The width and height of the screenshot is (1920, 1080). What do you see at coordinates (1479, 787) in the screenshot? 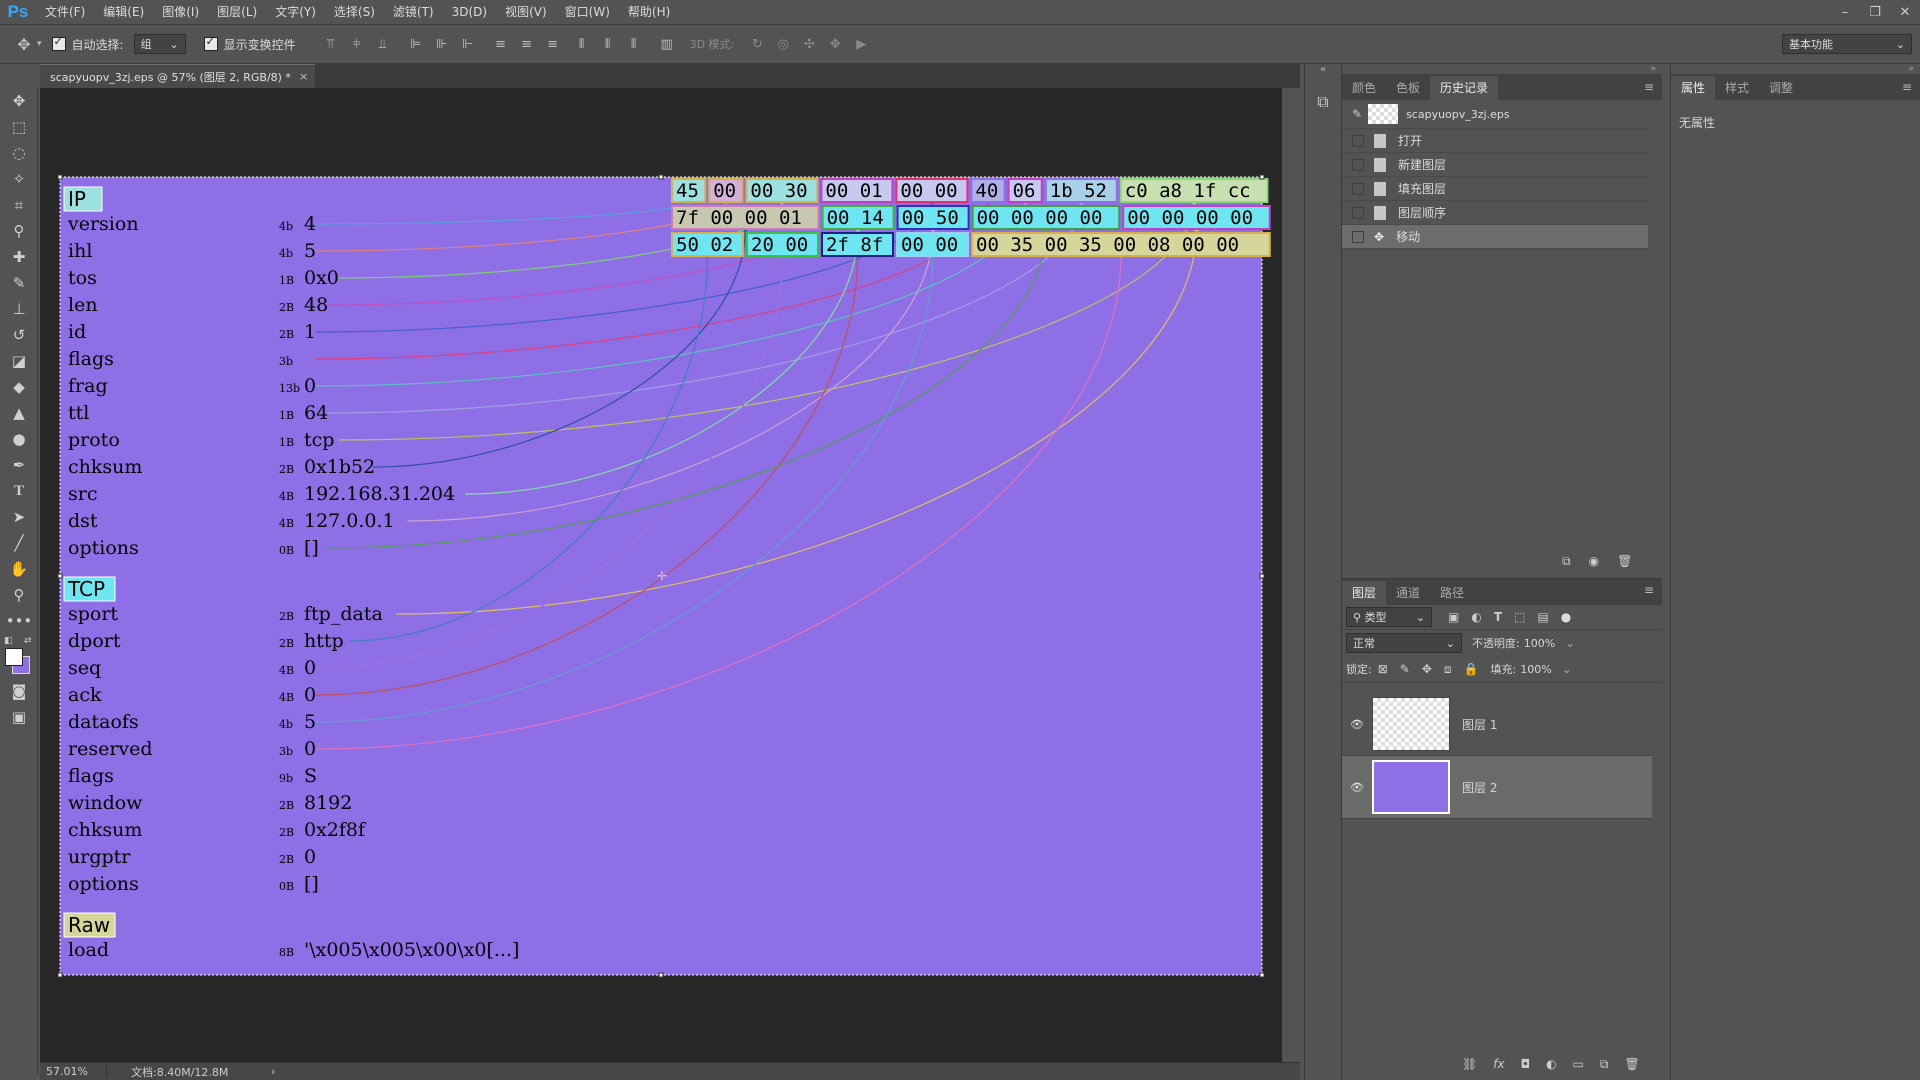
I see `layer-name: 图层 2` at bounding box center [1479, 787].